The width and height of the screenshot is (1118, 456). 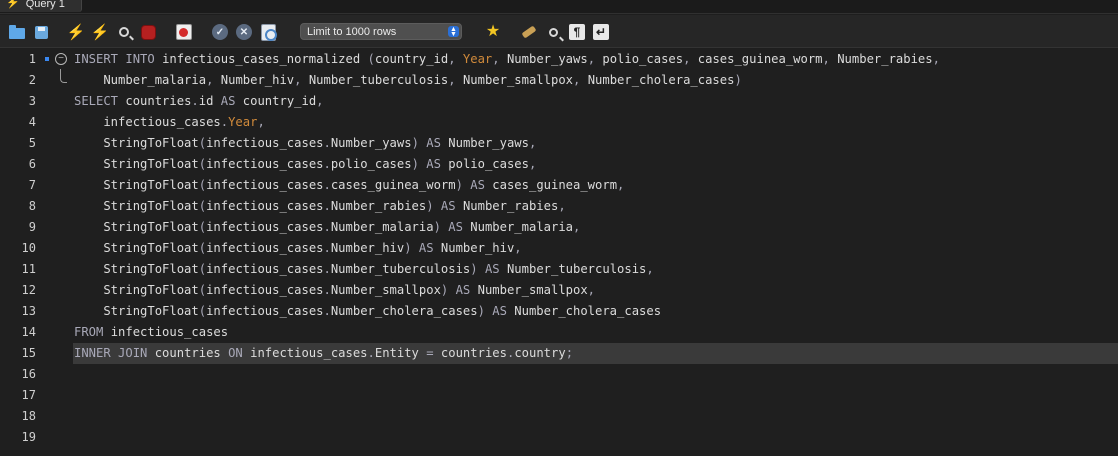 I want to click on code-line: 16, so click(x=559, y=374).